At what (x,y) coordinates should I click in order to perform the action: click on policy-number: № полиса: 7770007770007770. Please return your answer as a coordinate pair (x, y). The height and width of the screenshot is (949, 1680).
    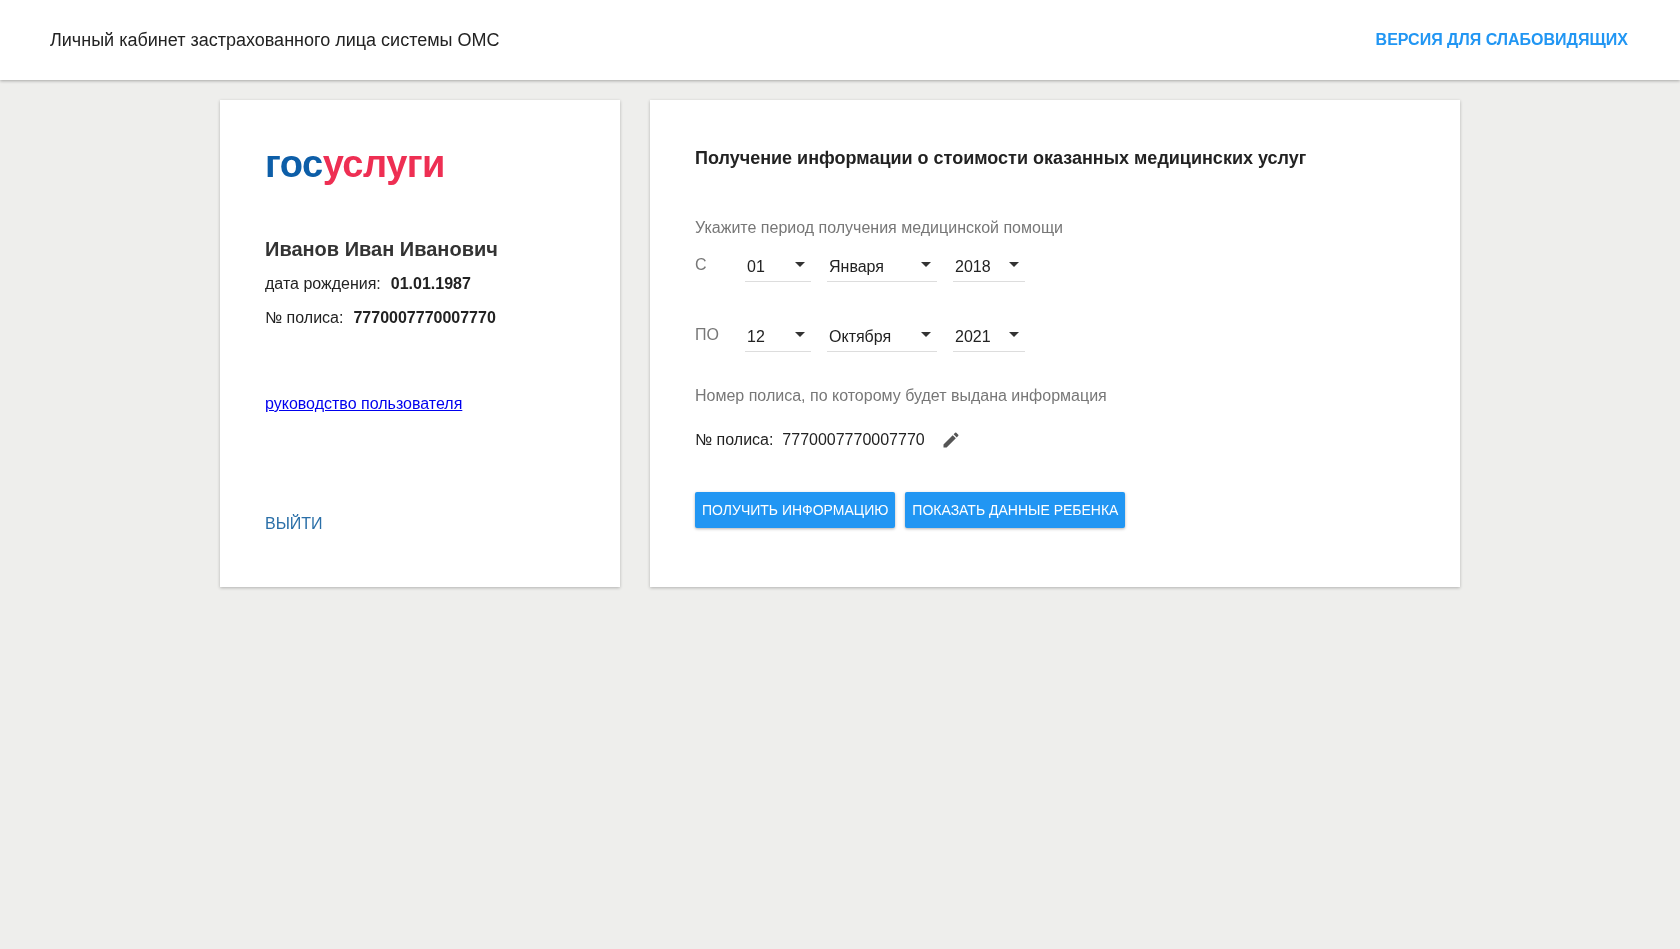
    Looking at the image, I should click on (810, 440).